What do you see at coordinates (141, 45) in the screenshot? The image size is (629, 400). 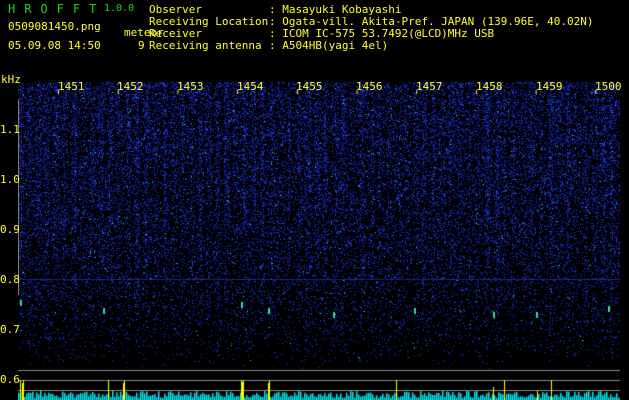 I see `meteor-count: 9` at bounding box center [141, 45].